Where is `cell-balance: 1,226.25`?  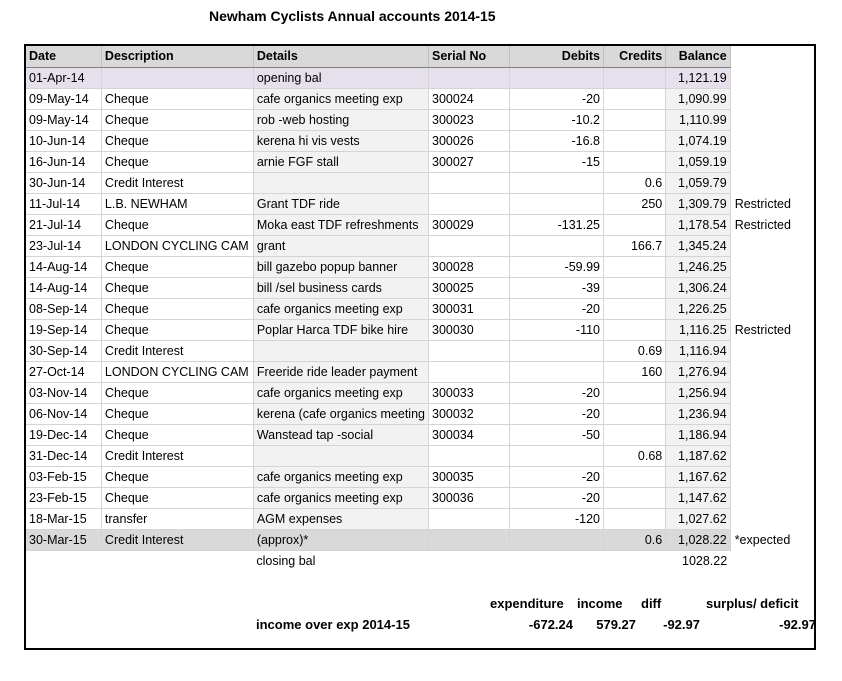
cell-balance: 1,226.25 is located at coordinates (698, 309).